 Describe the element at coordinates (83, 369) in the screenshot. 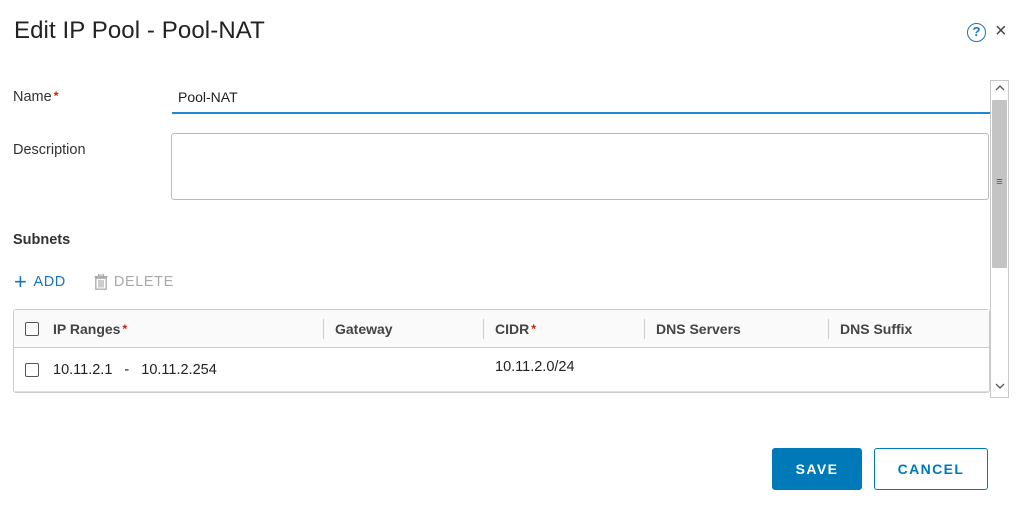

I see `ip-range-start: 10.11.2.1` at that location.